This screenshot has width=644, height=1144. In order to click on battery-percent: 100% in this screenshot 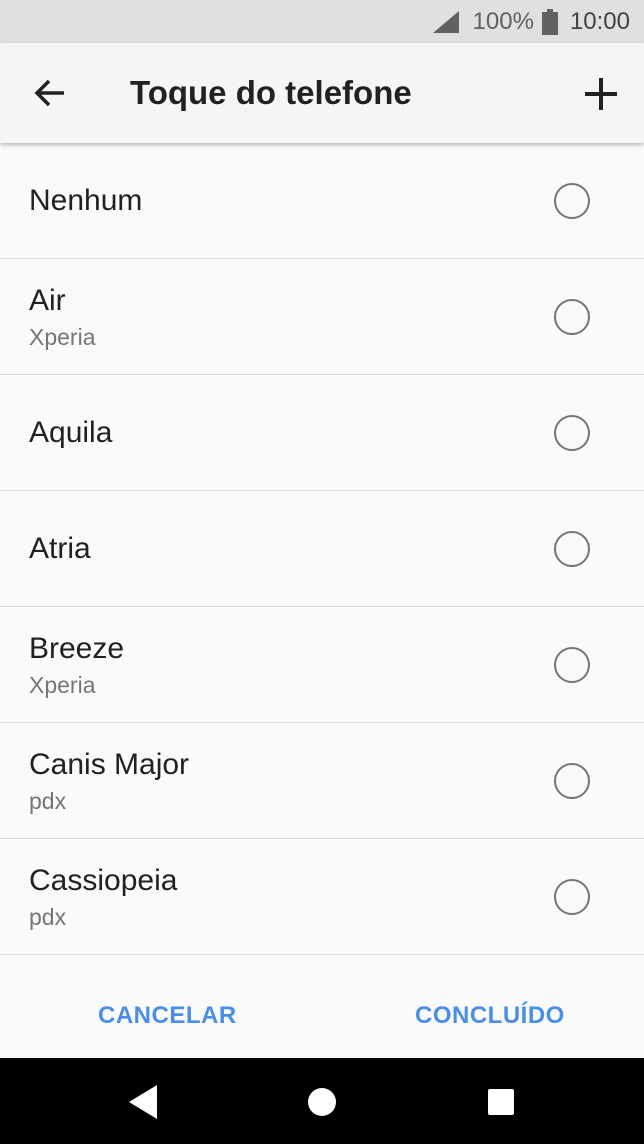, I will do `click(503, 21)`.